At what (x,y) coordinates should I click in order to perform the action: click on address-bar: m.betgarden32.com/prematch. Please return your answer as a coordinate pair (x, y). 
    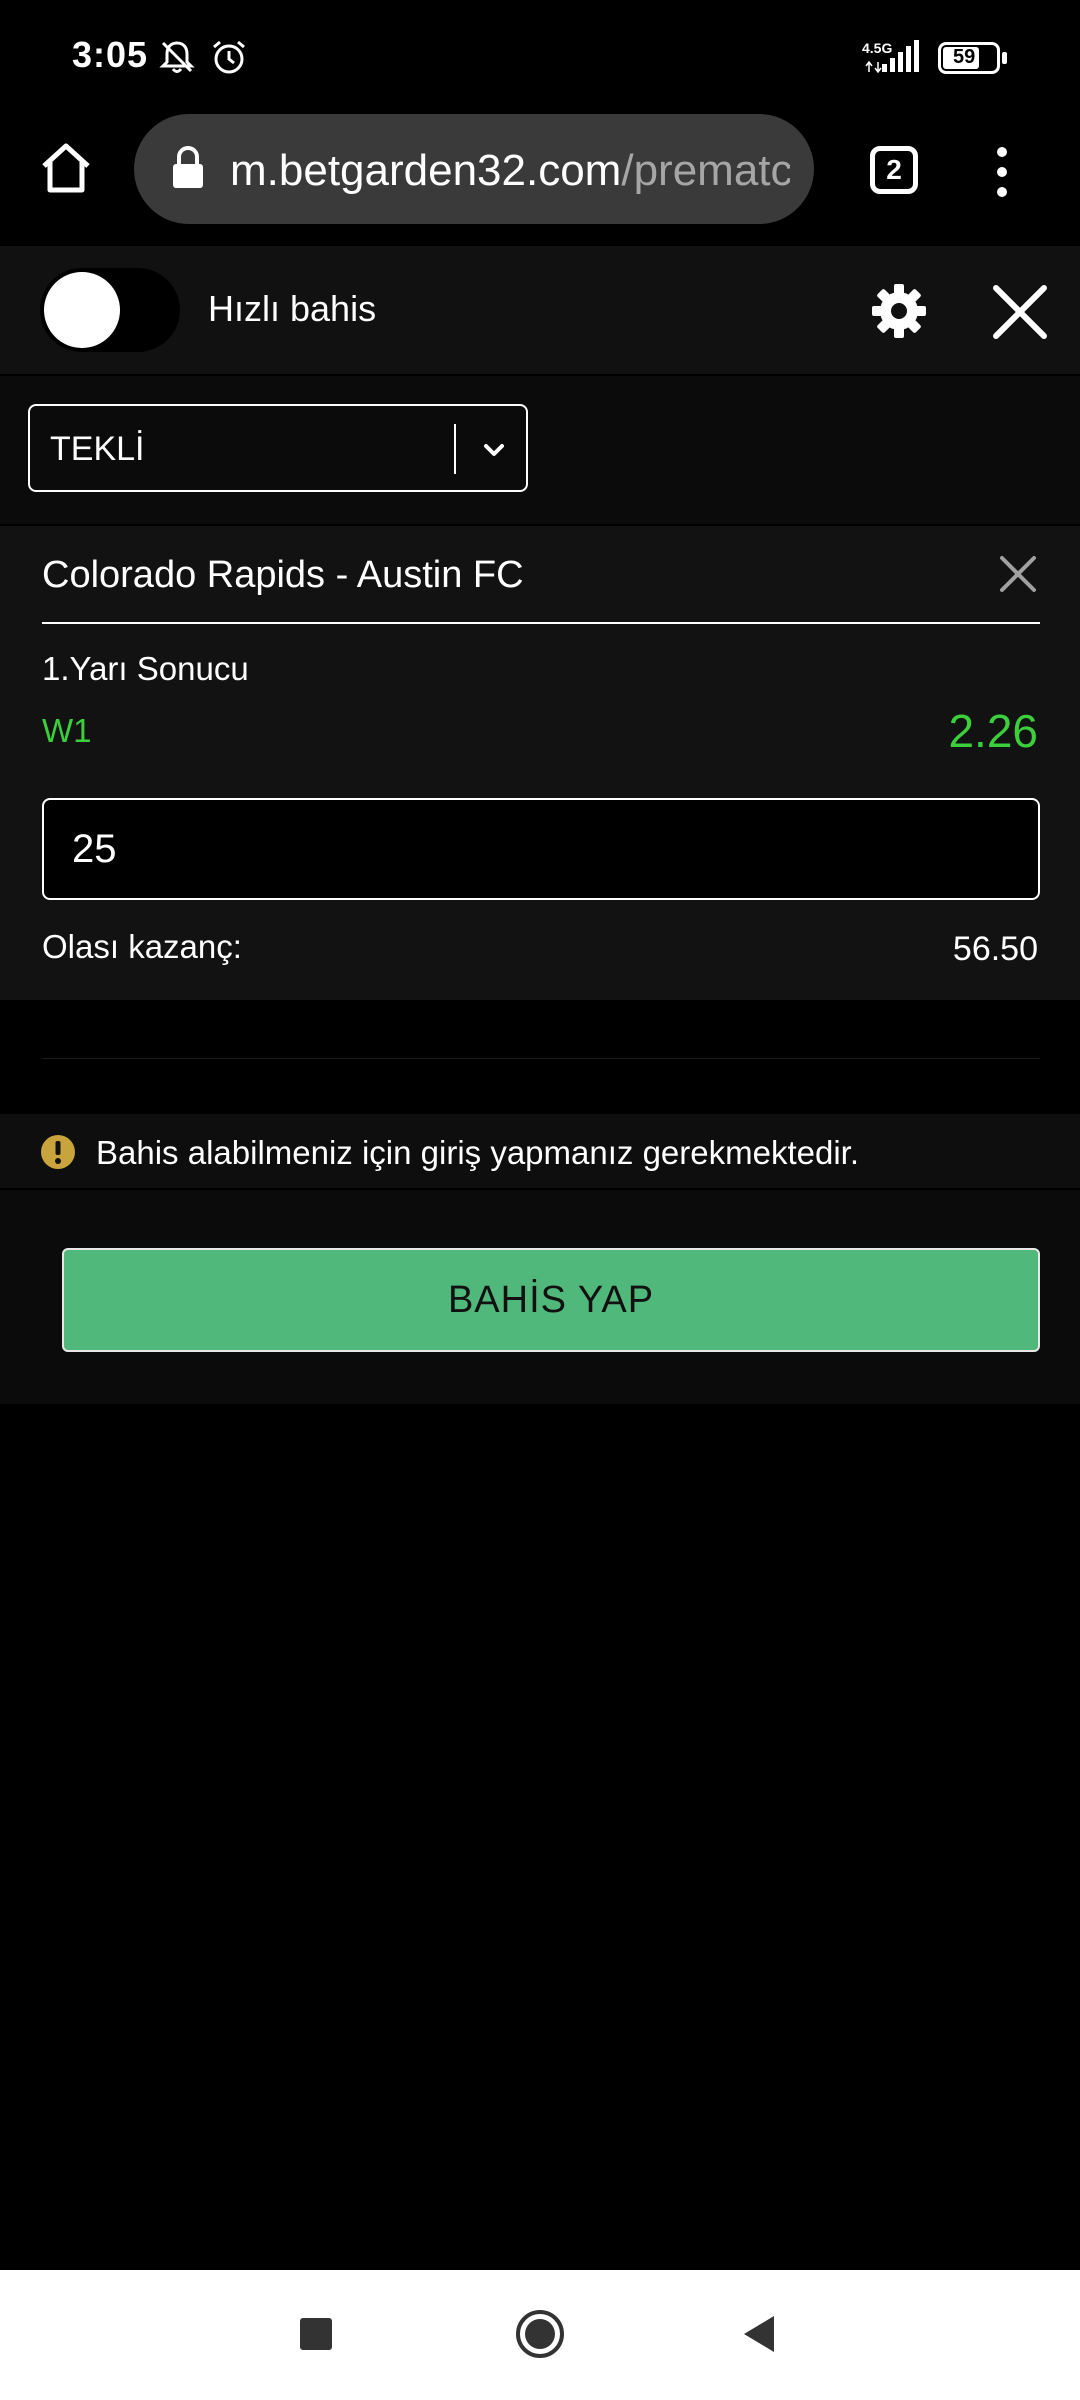
    Looking at the image, I should click on (474, 169).